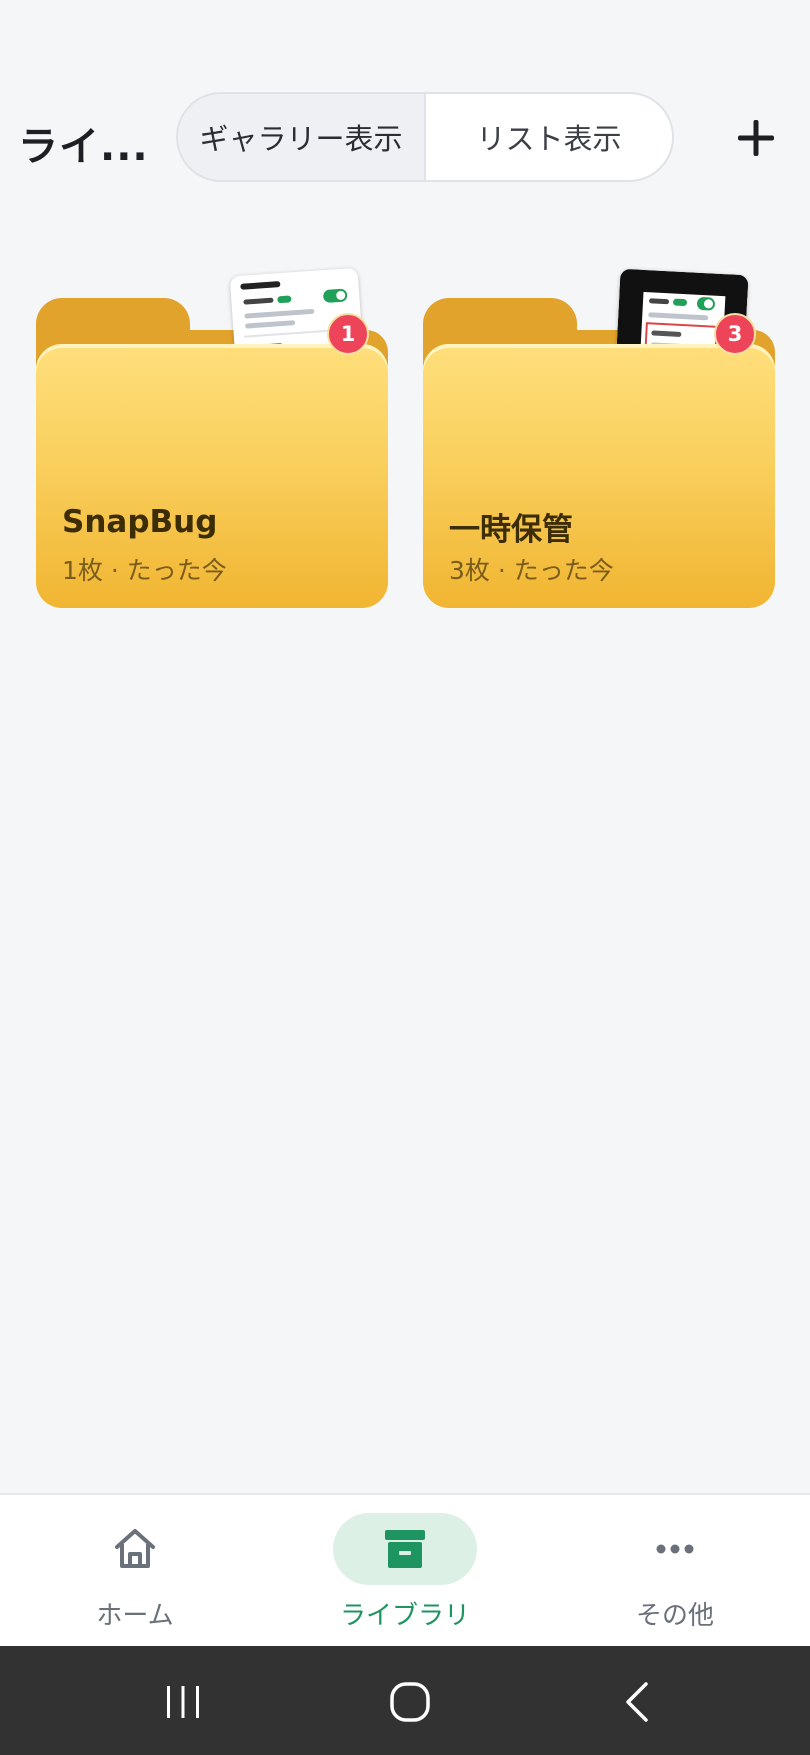  Describe the element at coordinates (599, 433) in the screenshot. I see `folder-card: 3 一時保管 3枚 · たった今` at that location.